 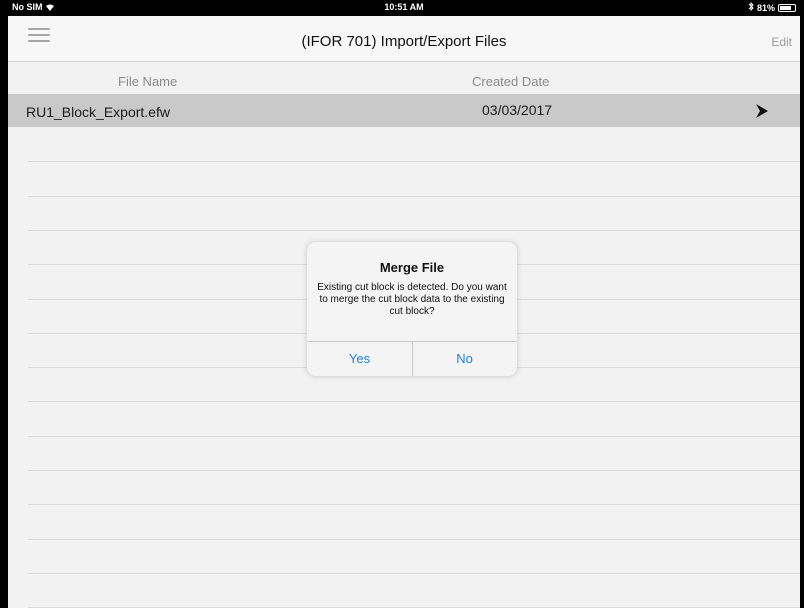 I want to click on battery-icon, so click(x=787, y=7).